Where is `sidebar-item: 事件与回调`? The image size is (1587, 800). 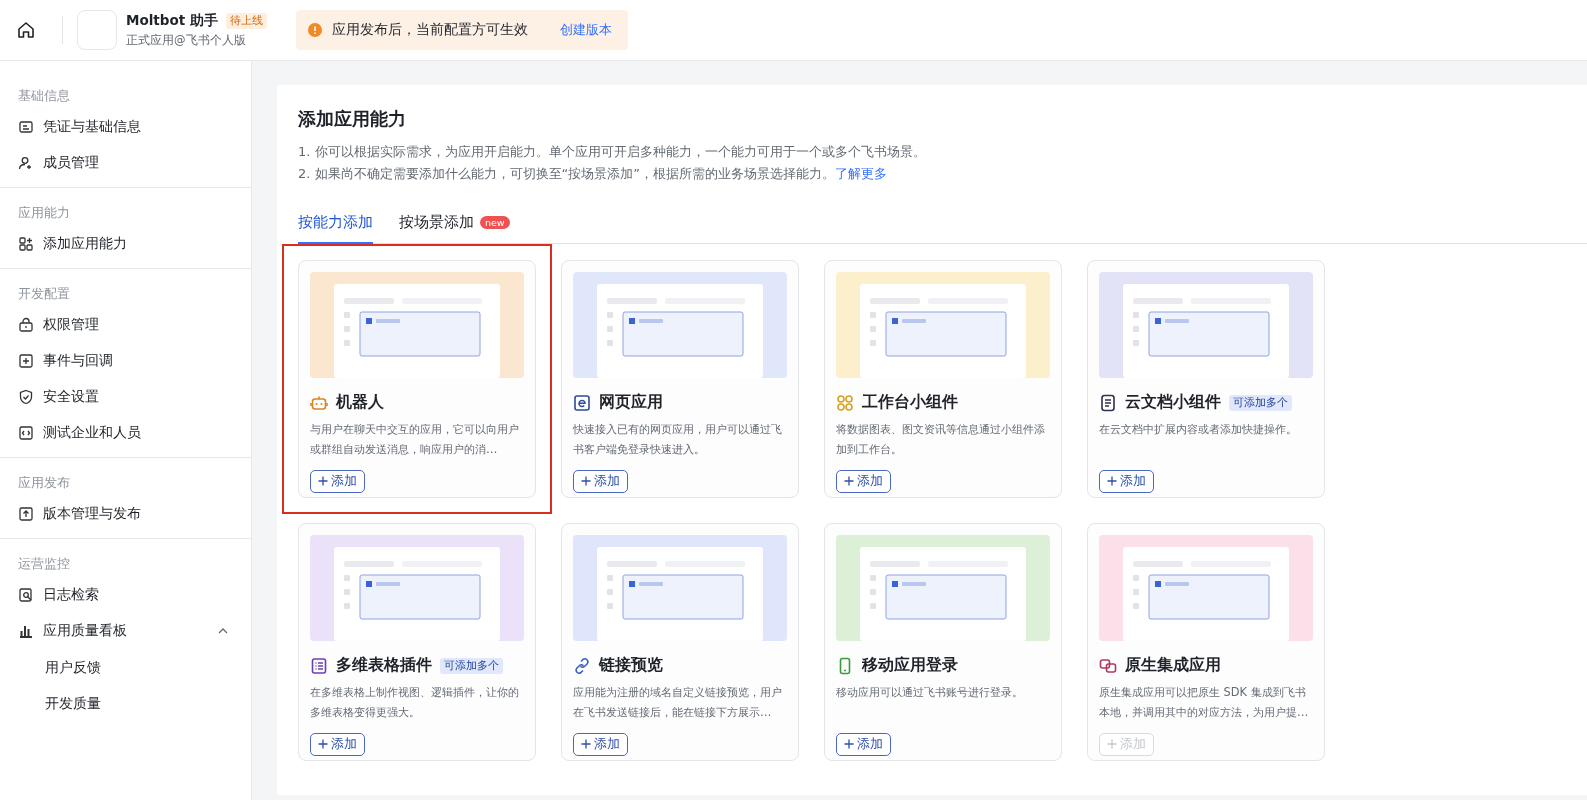 sidebar-item: 事件与回调 is located at coordinates (125, 361).